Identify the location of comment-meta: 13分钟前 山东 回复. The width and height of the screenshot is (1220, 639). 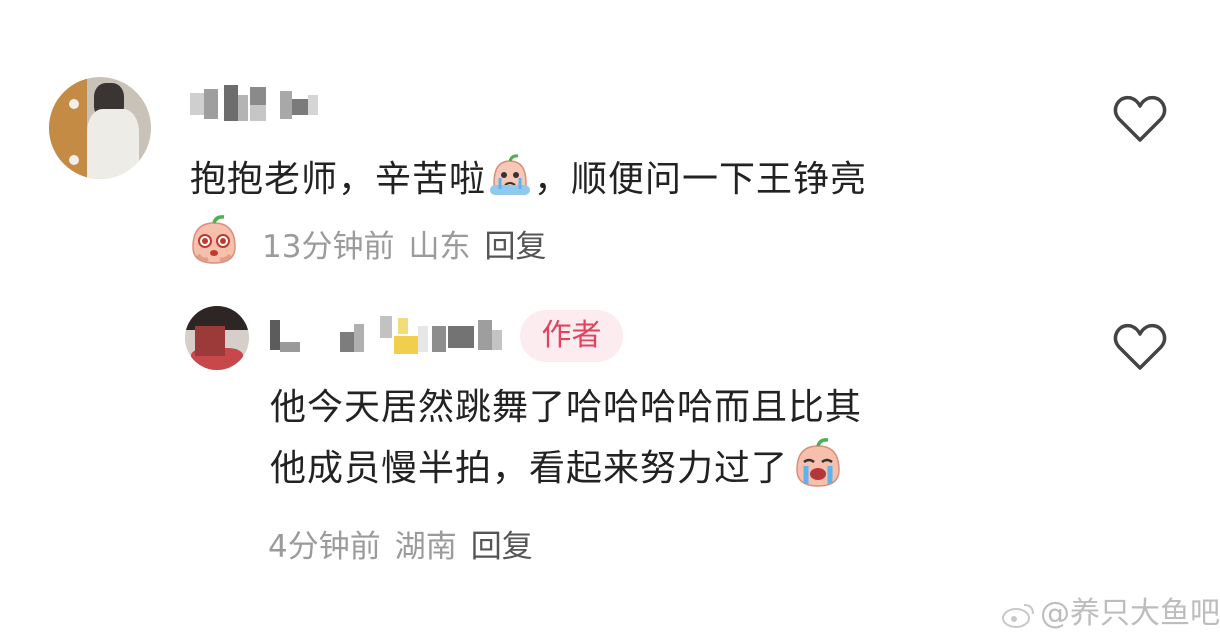
(411, 243).